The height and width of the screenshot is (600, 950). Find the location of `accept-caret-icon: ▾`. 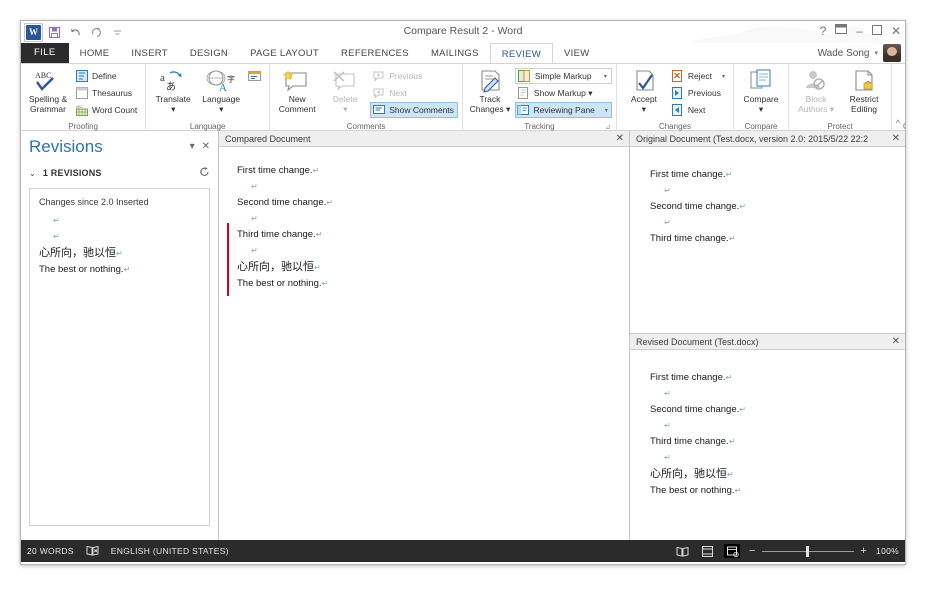

accept-caret-icon: ▾ is located at coordinates (644, 109).